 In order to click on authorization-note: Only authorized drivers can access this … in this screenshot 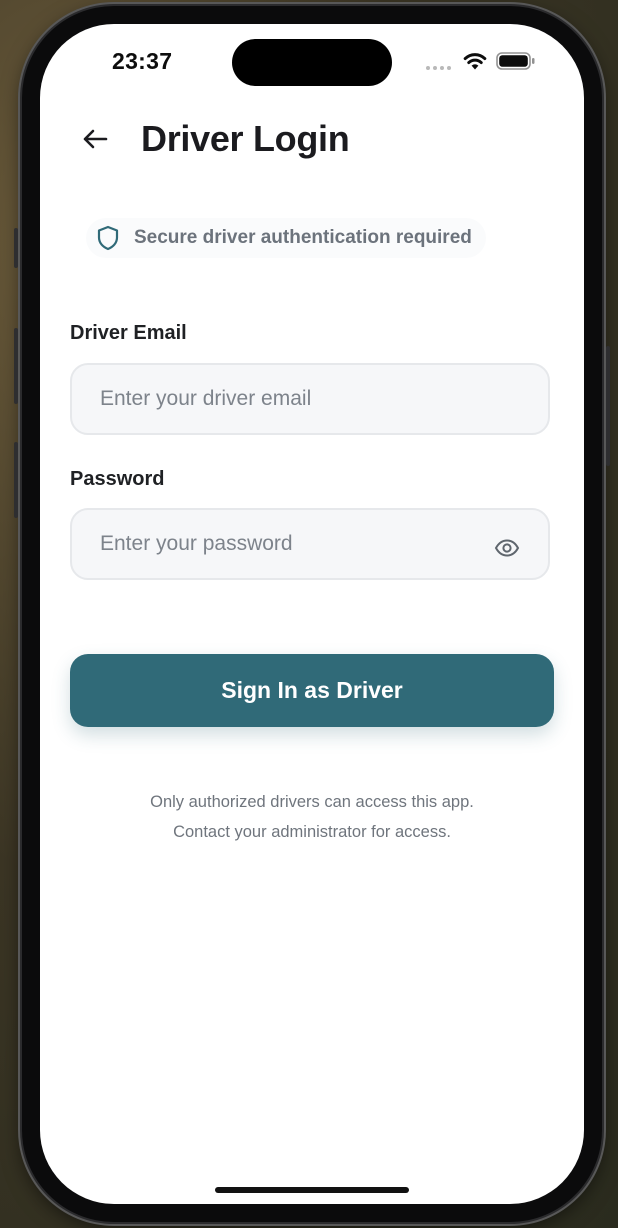, I will do `click(312, 802)`.